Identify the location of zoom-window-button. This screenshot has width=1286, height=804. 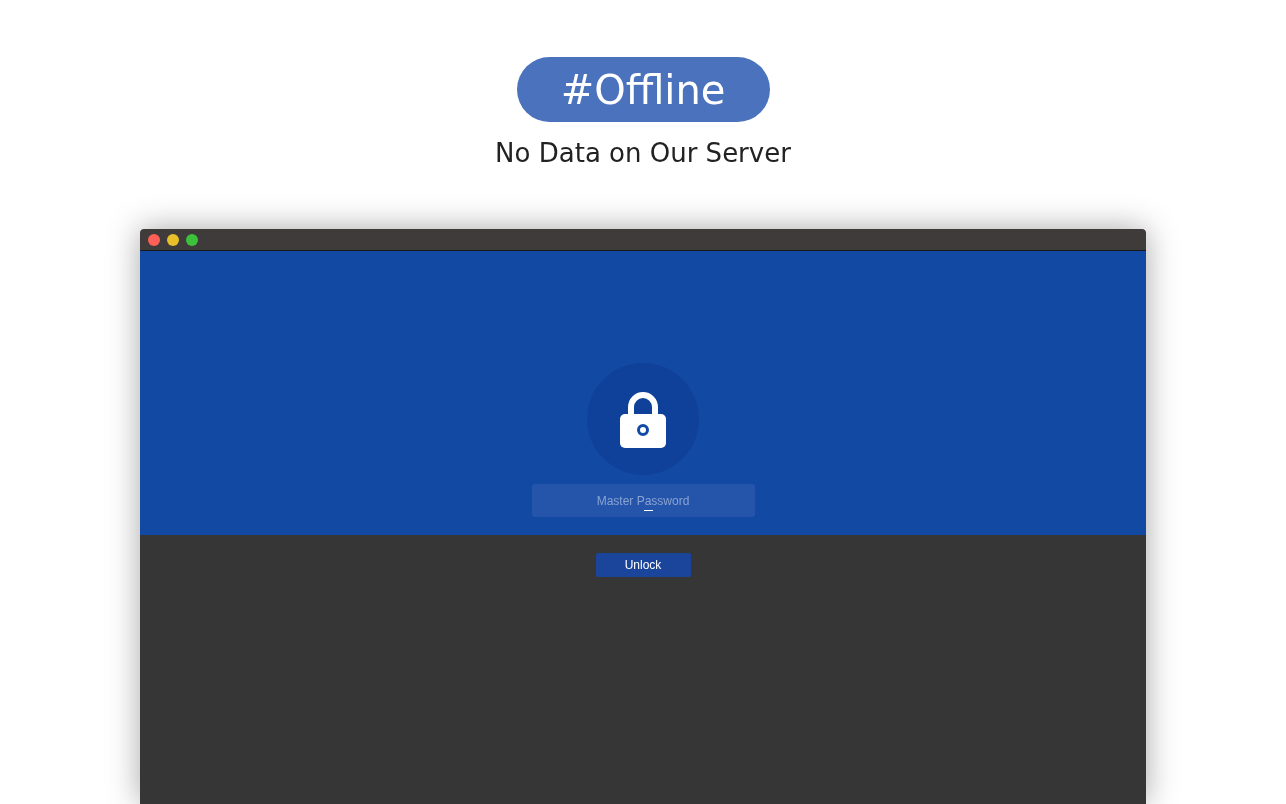
(192, 239).